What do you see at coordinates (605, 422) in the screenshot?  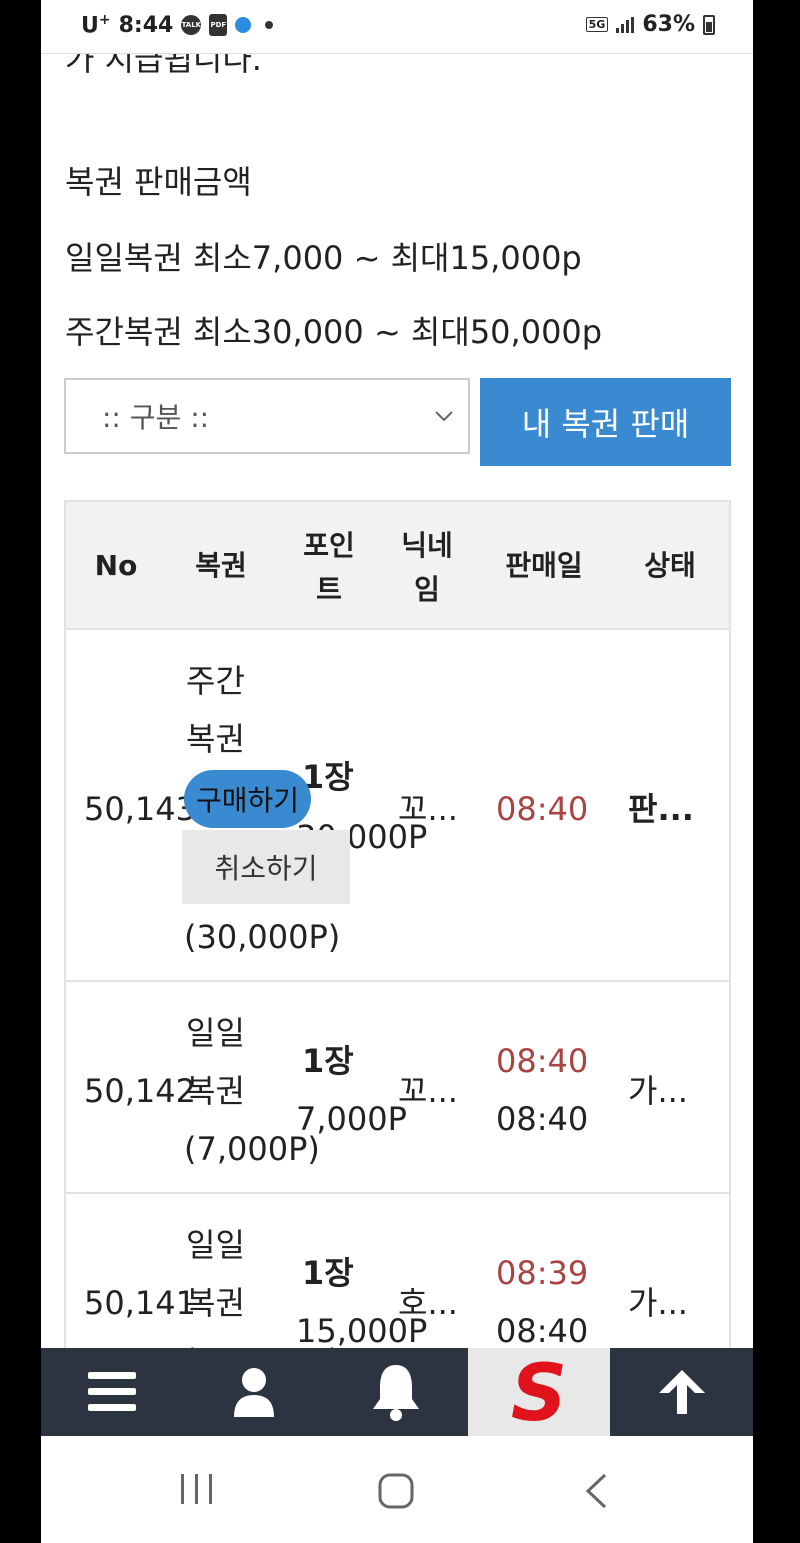 I see `sell-my-lottery-button: 내 복권 판매` at bounding box center [605, 422].